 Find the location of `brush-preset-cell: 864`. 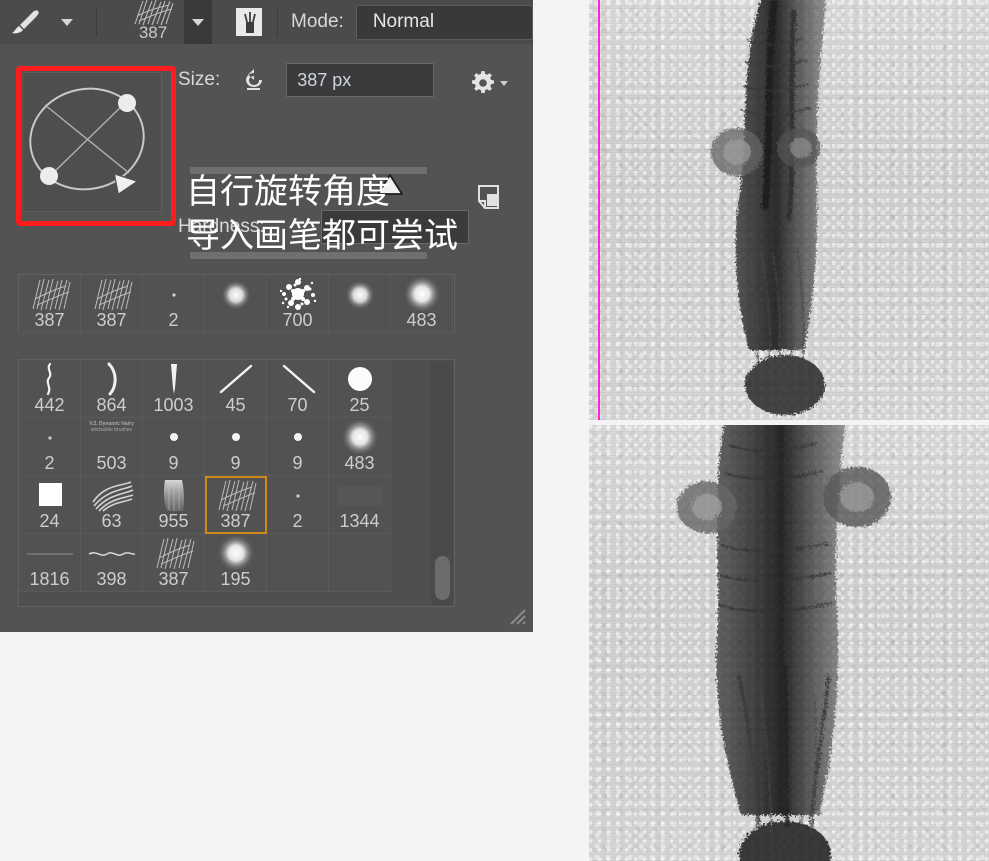

brush-preset-cell: 864 is located at coordinates (112, 389).